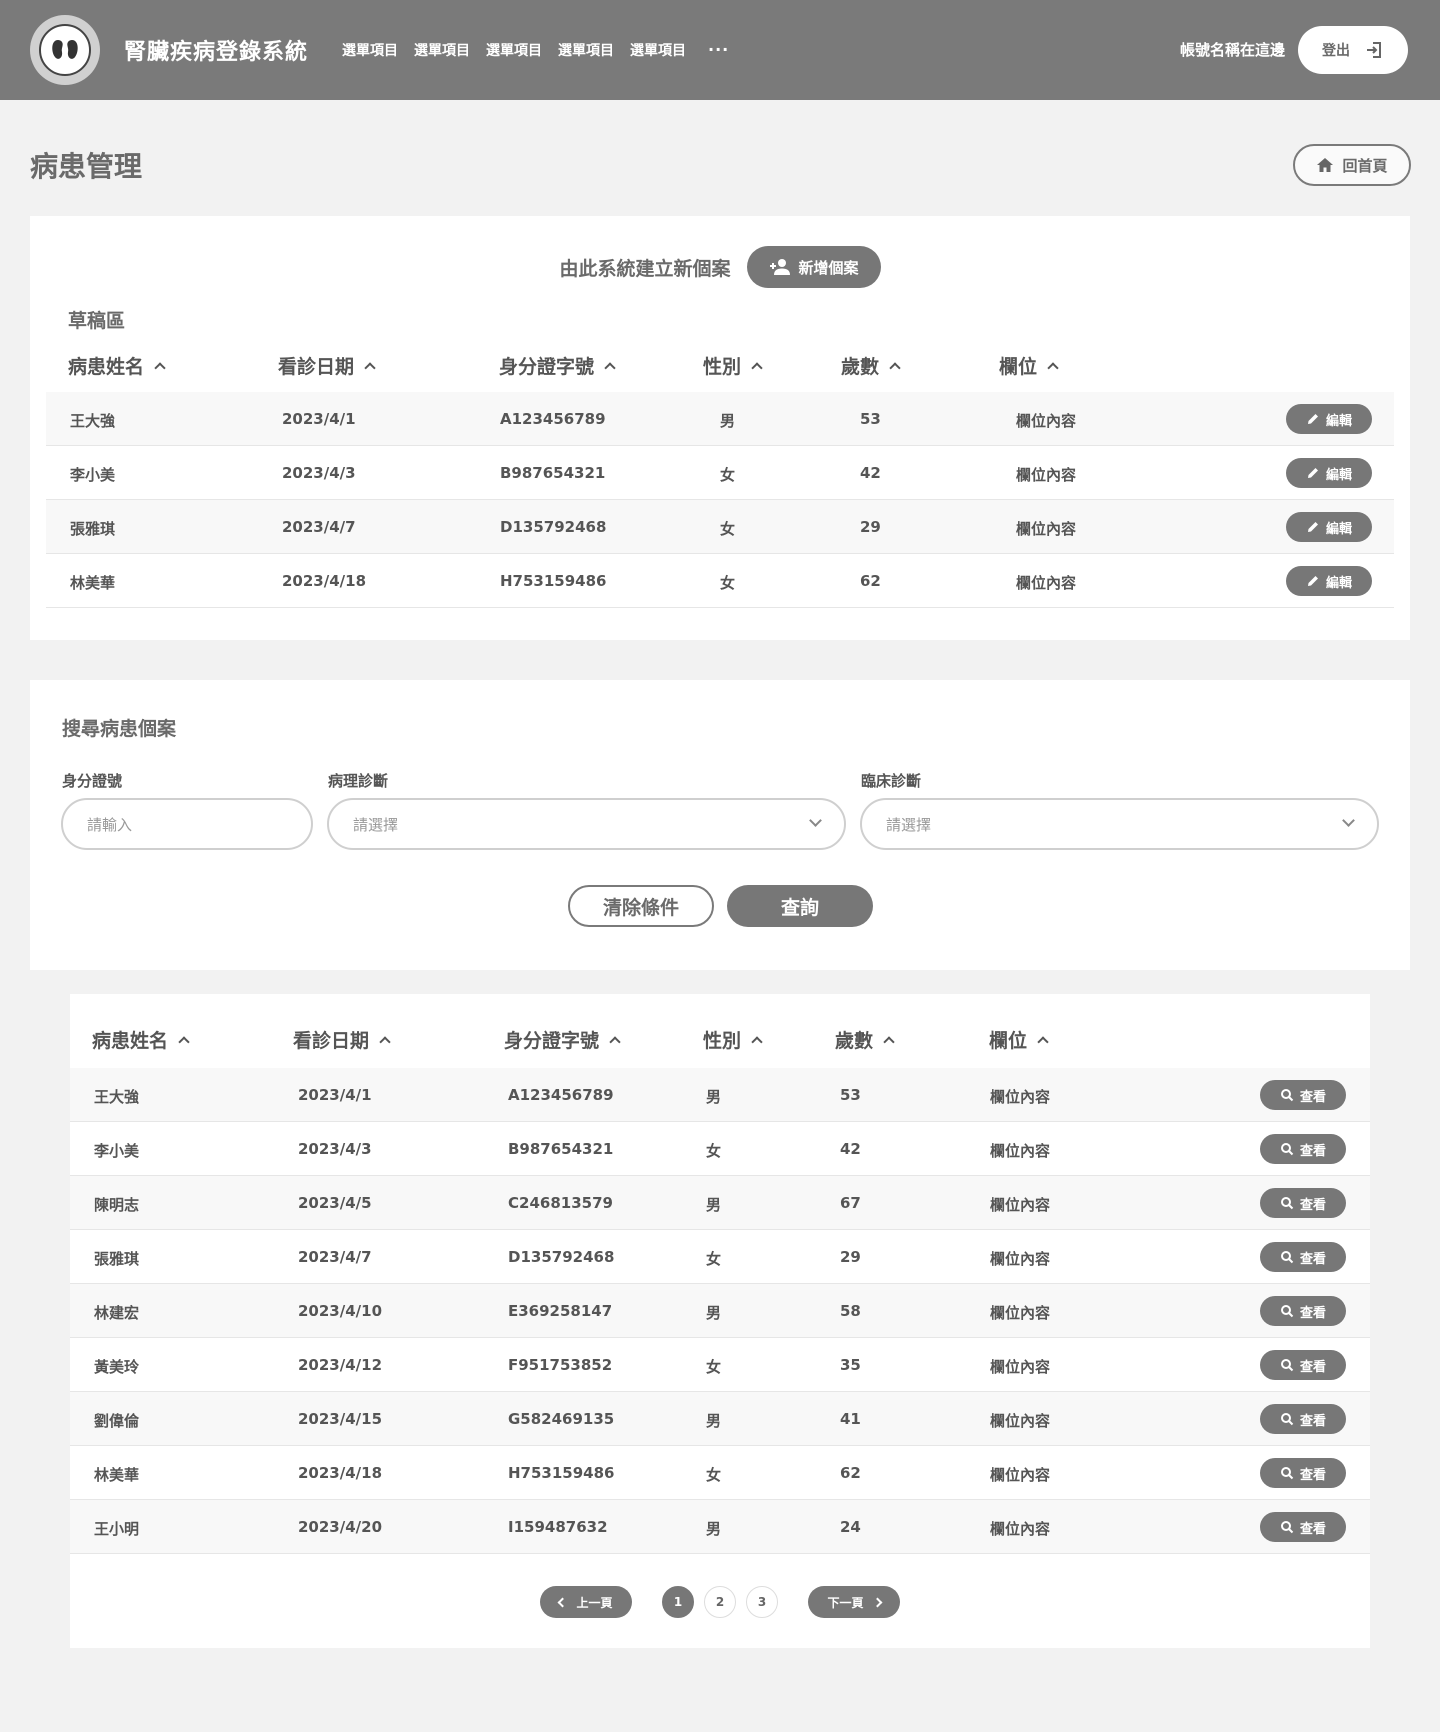 This screenshot has width=1440, height=1732. I want to click on col-label: 身分證字號, so click(552, 1041).